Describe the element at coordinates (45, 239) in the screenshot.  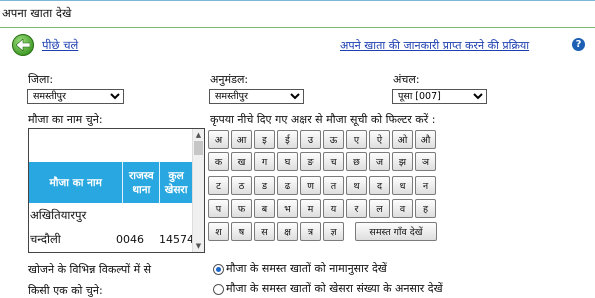
I see `mauza-name: चन्दौली` at that location.